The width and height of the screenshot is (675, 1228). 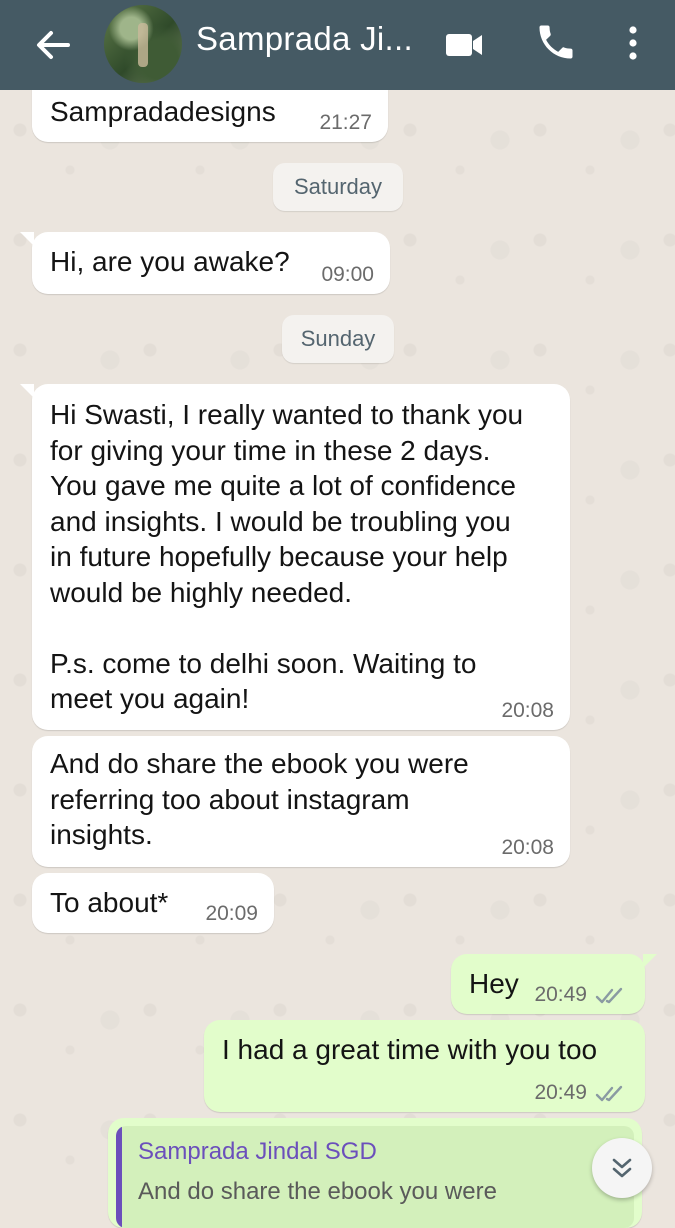 I want to click on voice-call-button, so click(x=556, y=42).